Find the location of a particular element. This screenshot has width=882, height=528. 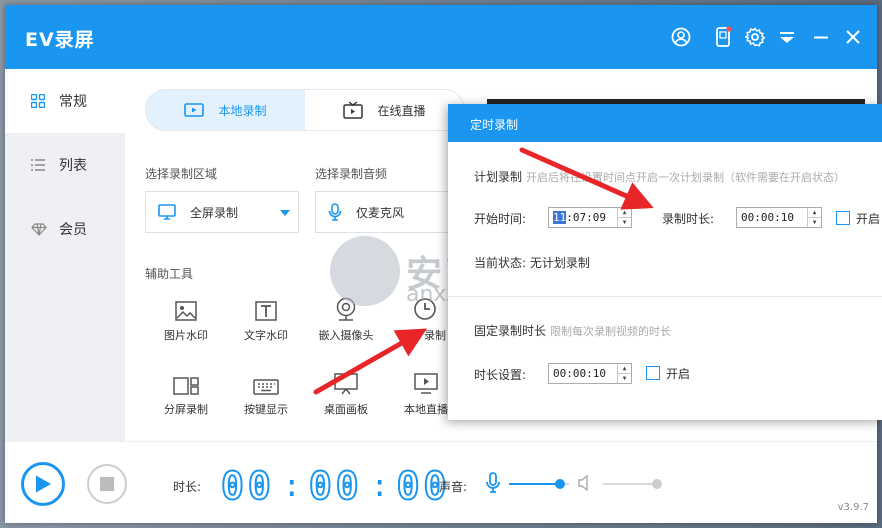

scheduled-section: 计划录制 开启后将在设置时间点开启一次计划录制（软件需要在开启状态） is located at coordinates (659, 176).